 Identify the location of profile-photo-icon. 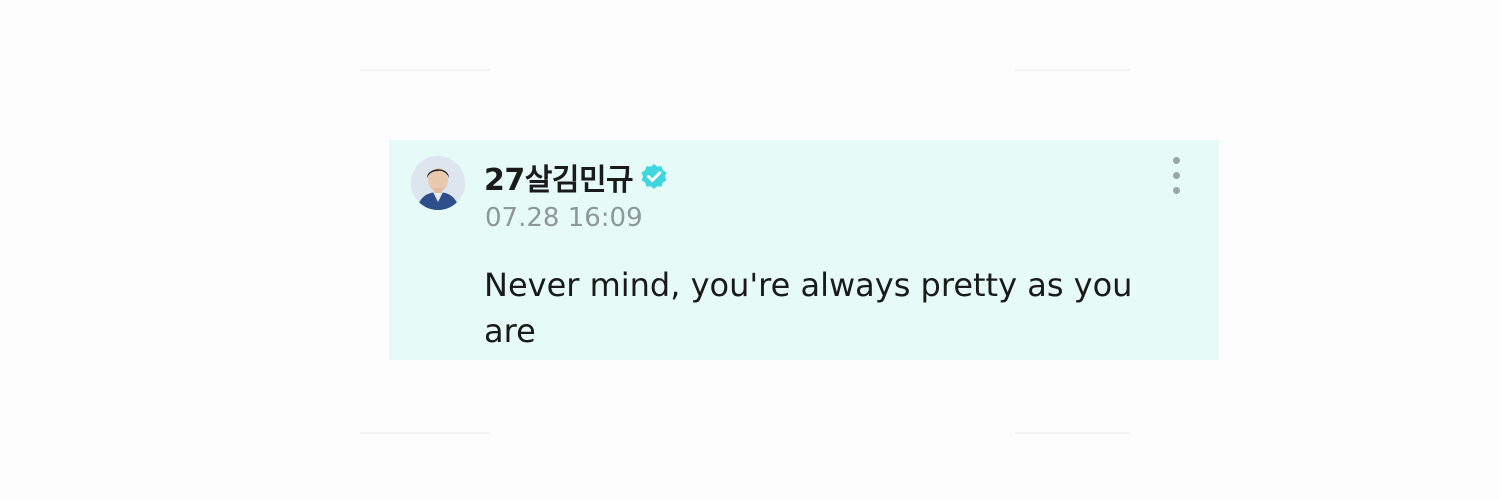
(438, 183).